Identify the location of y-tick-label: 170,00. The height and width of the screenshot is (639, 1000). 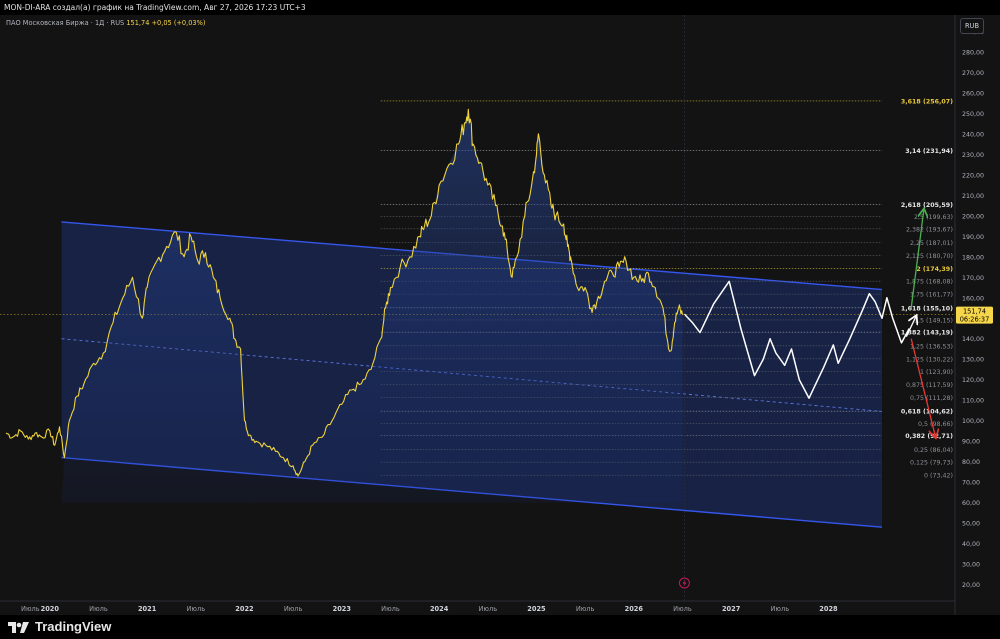
(973, 278).